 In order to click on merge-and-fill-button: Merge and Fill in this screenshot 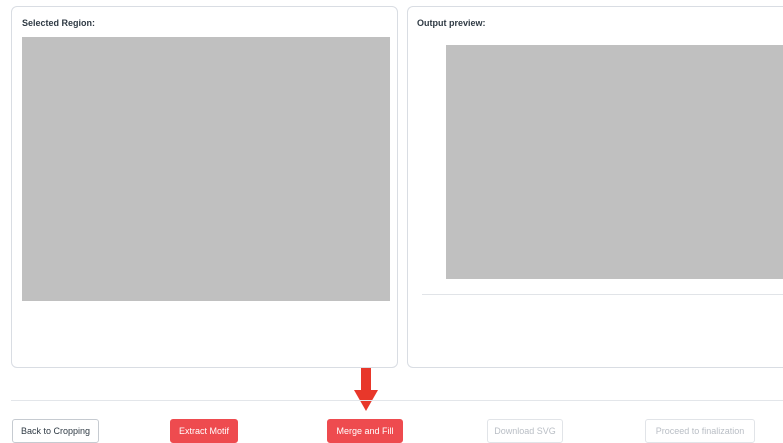, I will do `click(365, 431)`.